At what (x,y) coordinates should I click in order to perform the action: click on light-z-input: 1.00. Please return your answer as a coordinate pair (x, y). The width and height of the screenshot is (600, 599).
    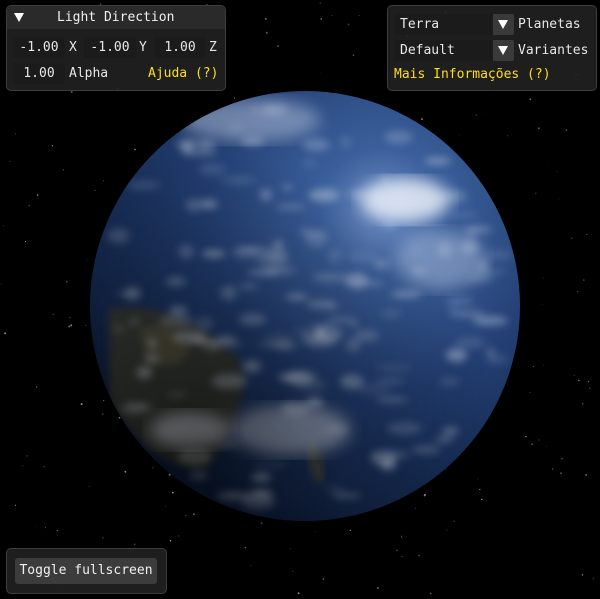
    Looking at the image, I should click on (180, 47).